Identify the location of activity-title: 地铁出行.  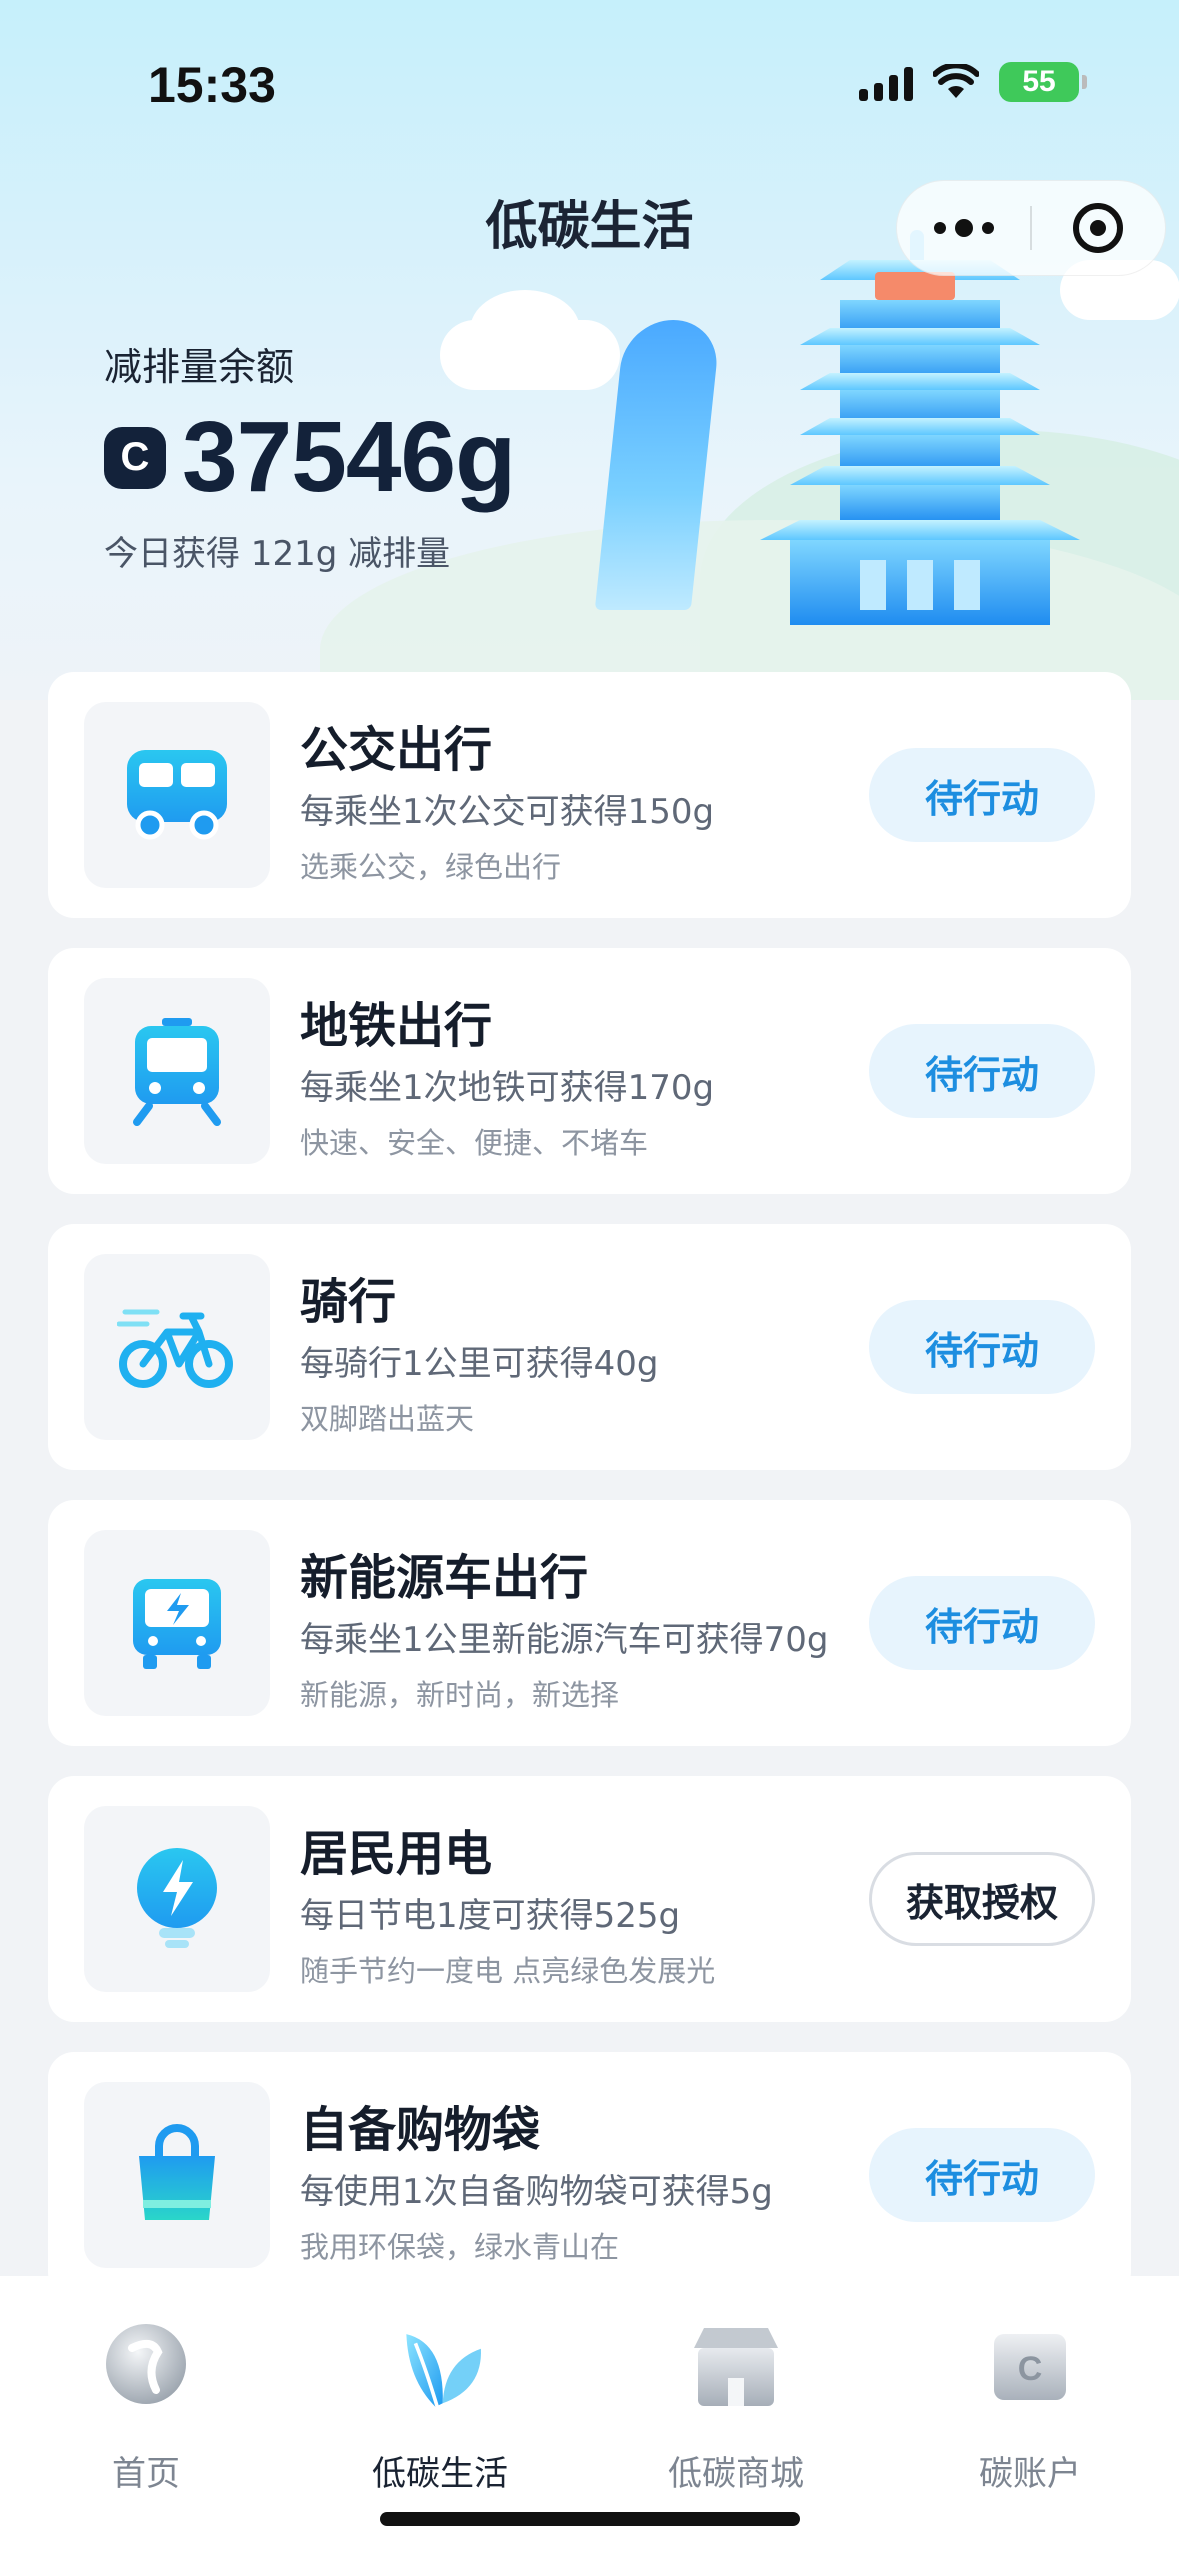
(396, 1026).